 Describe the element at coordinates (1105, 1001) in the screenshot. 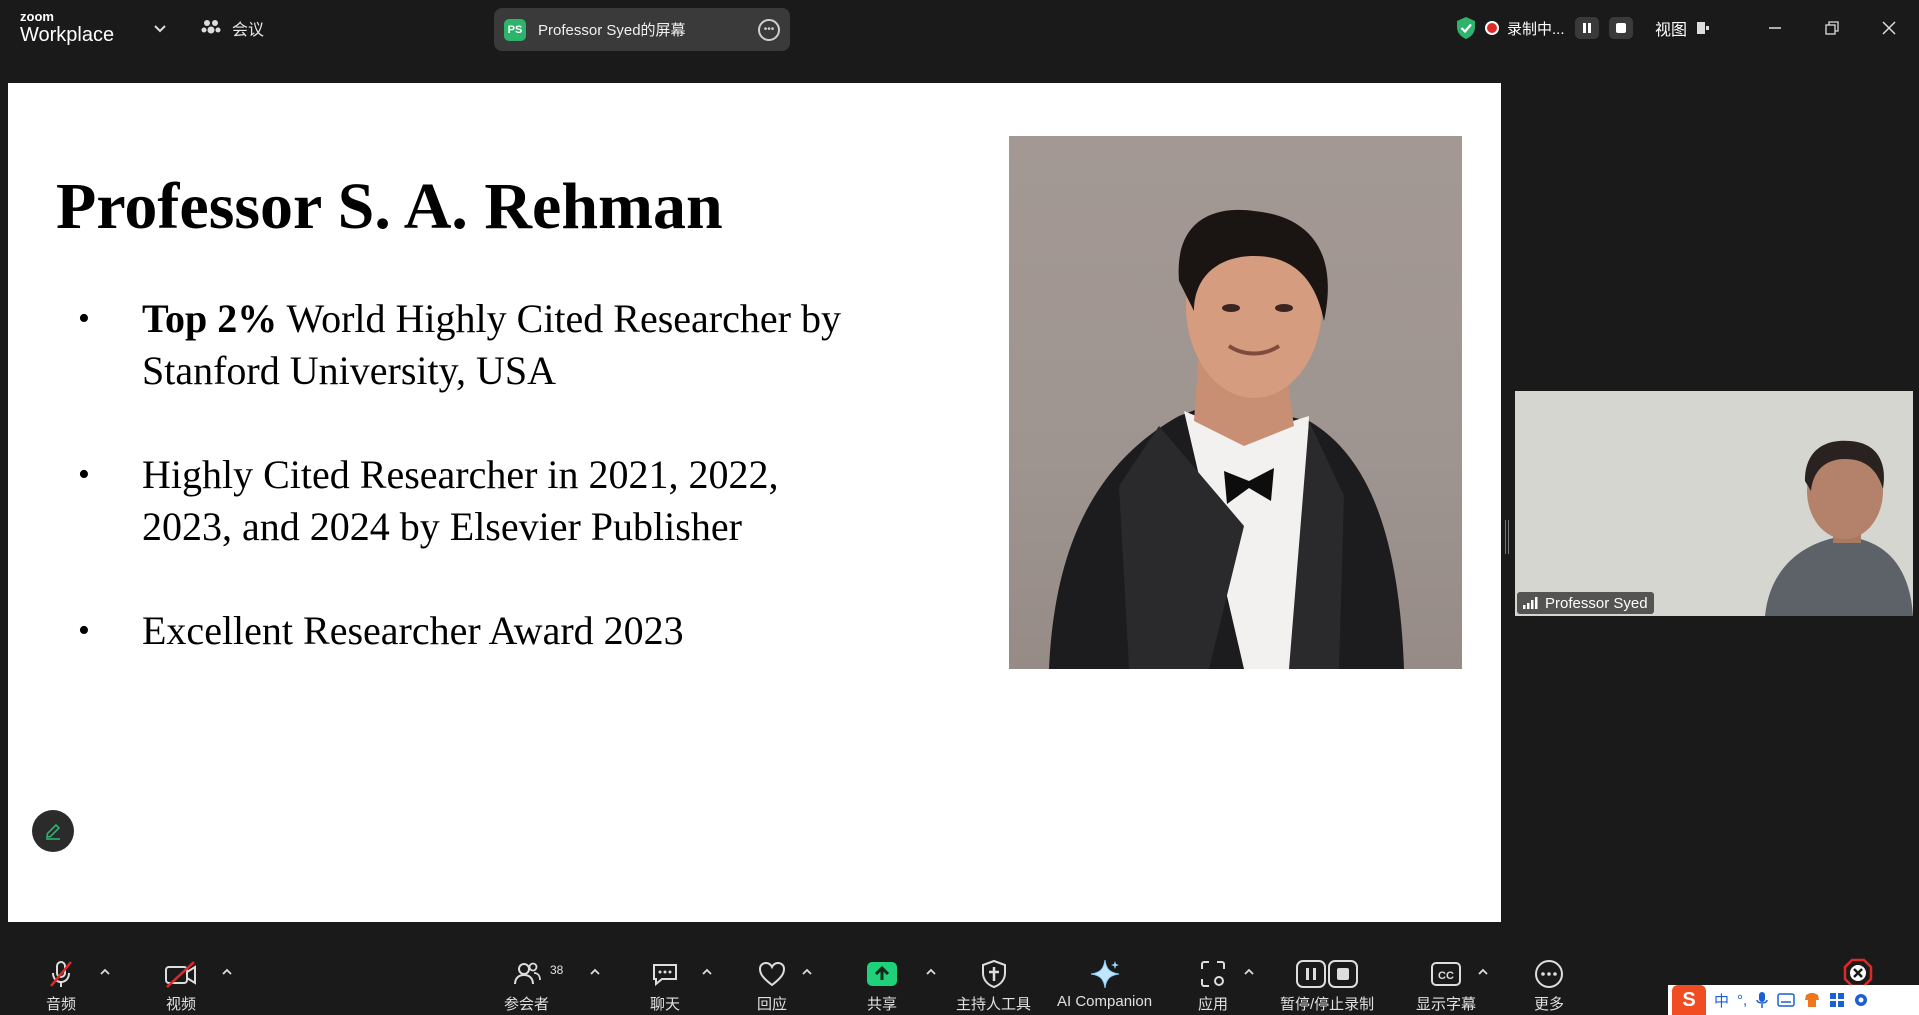

I see `ai-companion-label: AI Companion` at that location.